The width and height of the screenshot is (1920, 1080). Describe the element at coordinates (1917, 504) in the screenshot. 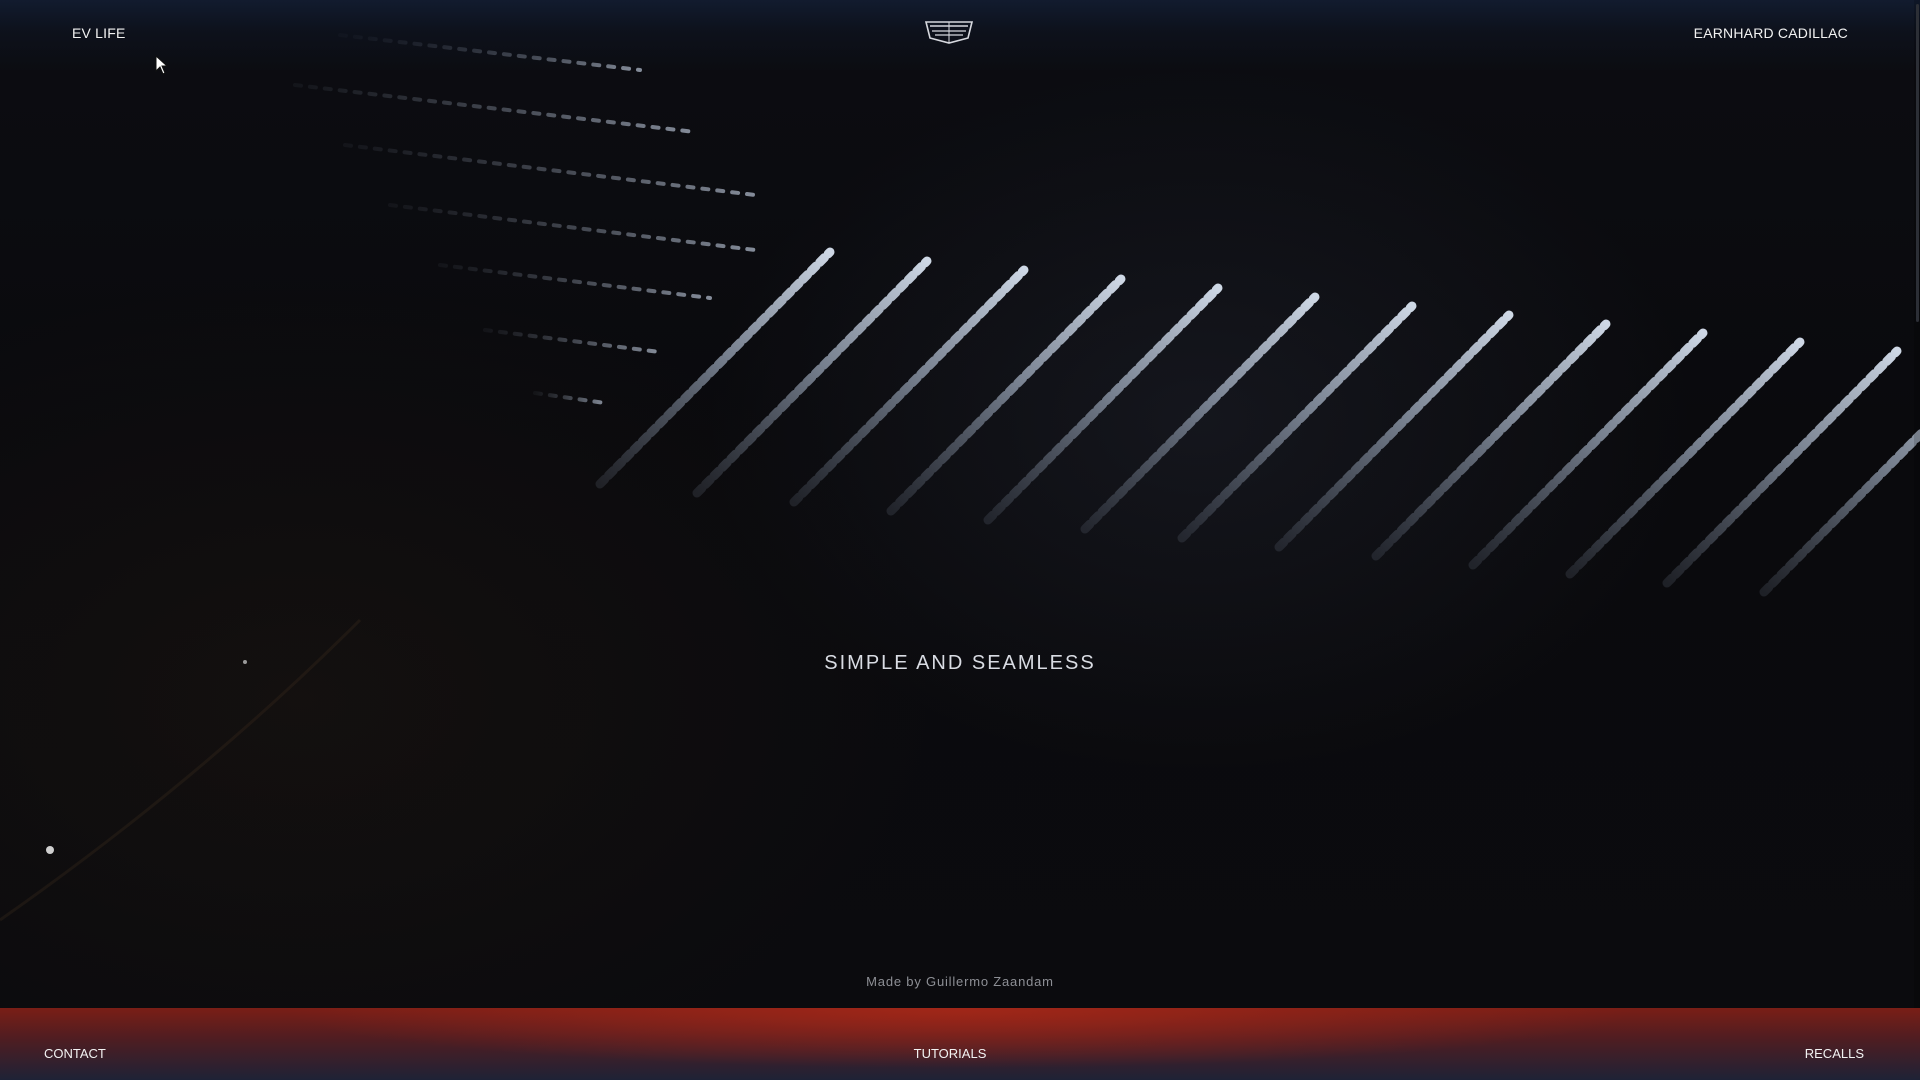

I see `vertical-scrollbar` at that location.